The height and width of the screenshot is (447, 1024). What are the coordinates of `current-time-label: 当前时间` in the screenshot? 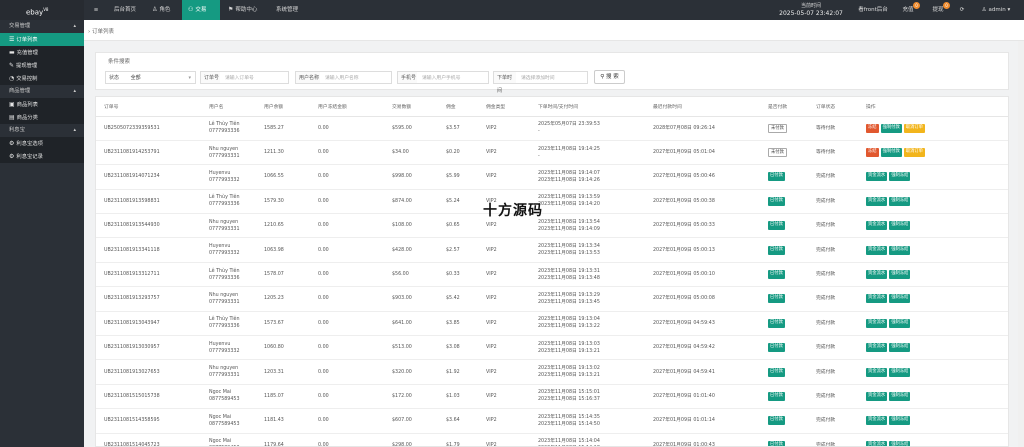 It's located at (810, 6).